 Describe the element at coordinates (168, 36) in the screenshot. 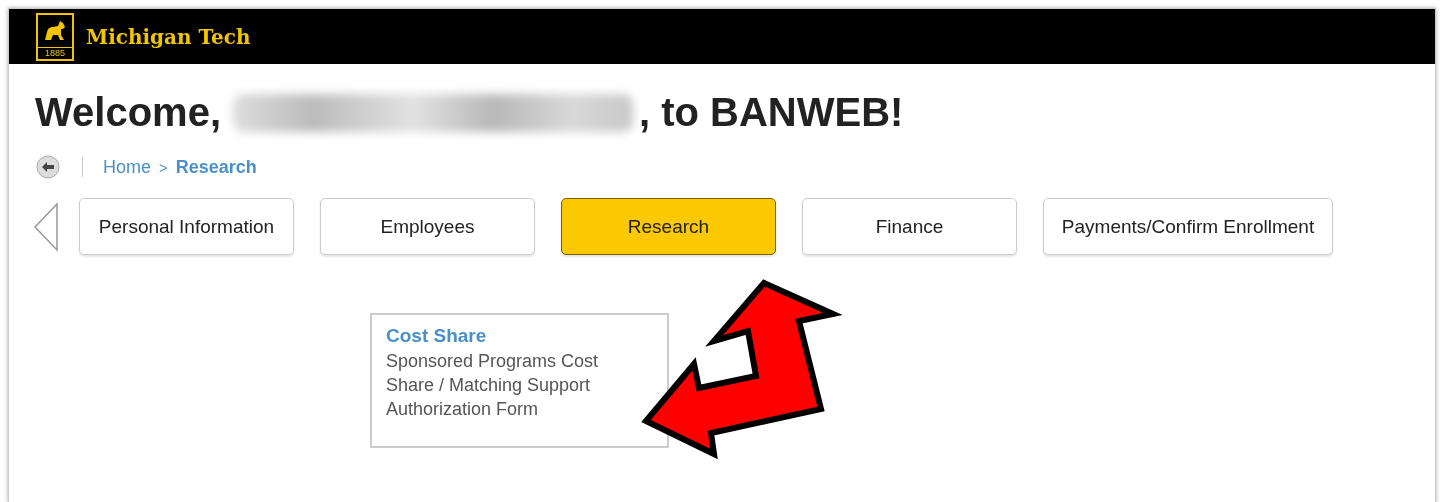

I see `brand-name: Michigan Tech` at that location.